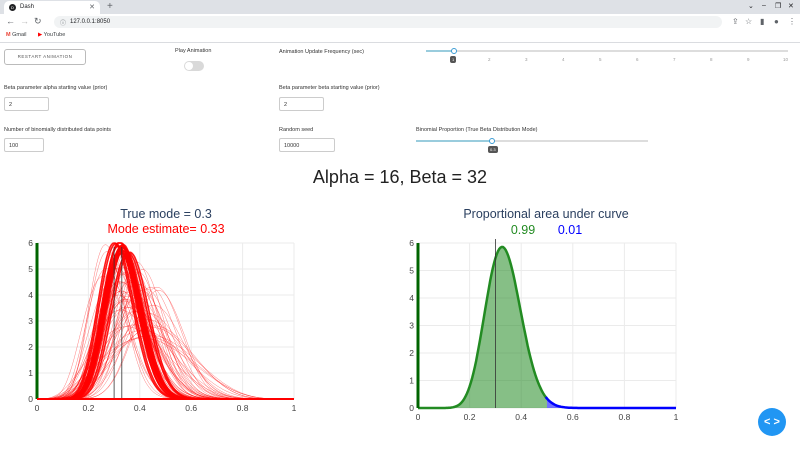 The image size is (800, 450). Describe the element at coordinates (764, 5) in the screenshot. I see `minimize-icon: –` at that location.